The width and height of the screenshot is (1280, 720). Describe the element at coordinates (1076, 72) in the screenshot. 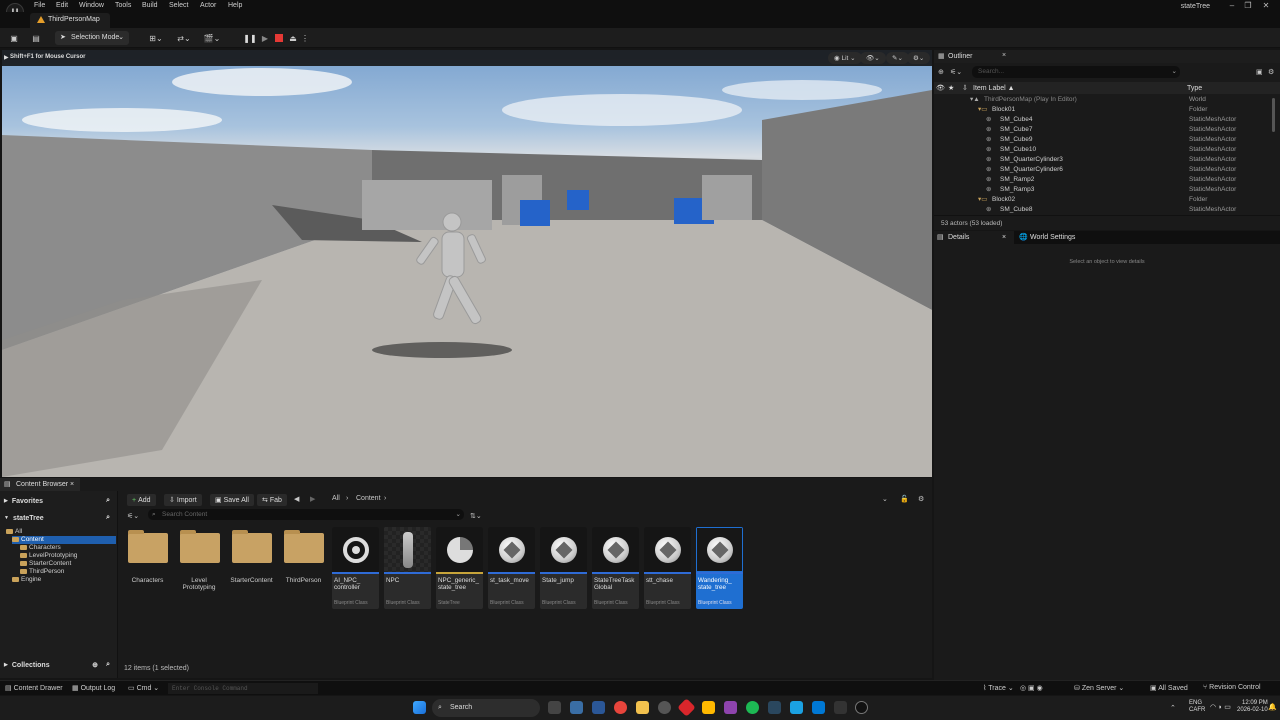

I see `outliner-search-input: Search... ⌄` at that location.